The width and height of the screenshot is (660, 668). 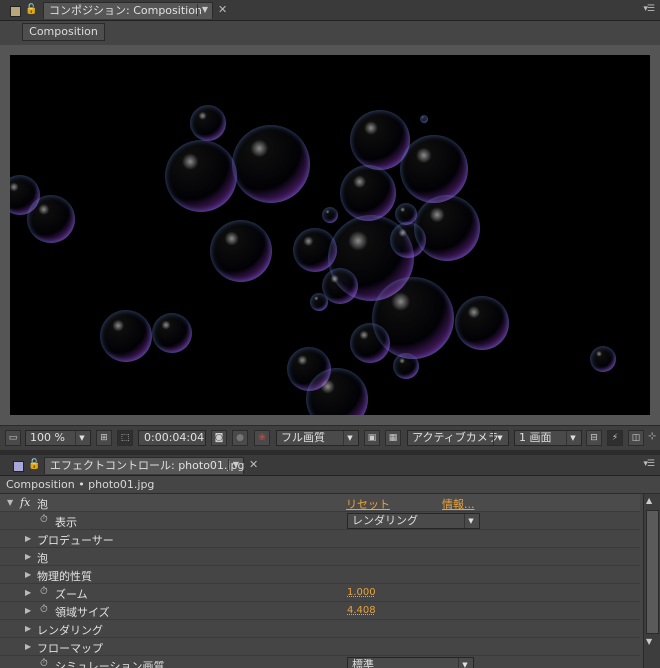 What do you see at coordinates (64, 576) in the screenshot?
I see `property-label: 物理的性質` at bounding box center [64, 576].